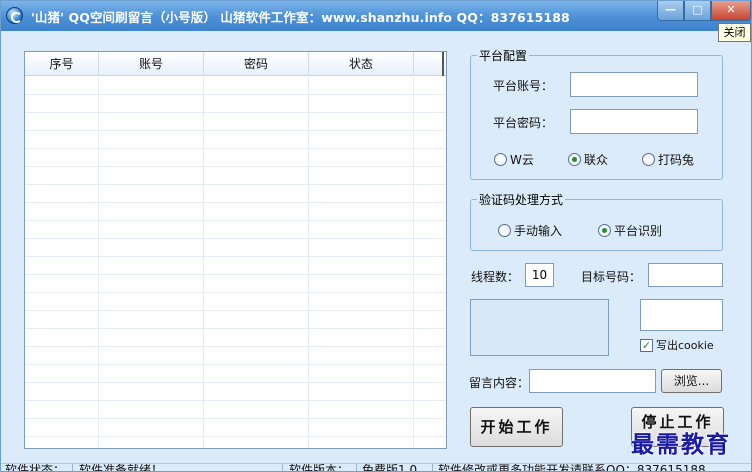  What do you see at coordinates (503, 56) in the screenshot?
I see `platform-config-legend: 平台配置` at bounding box center [503, 56].